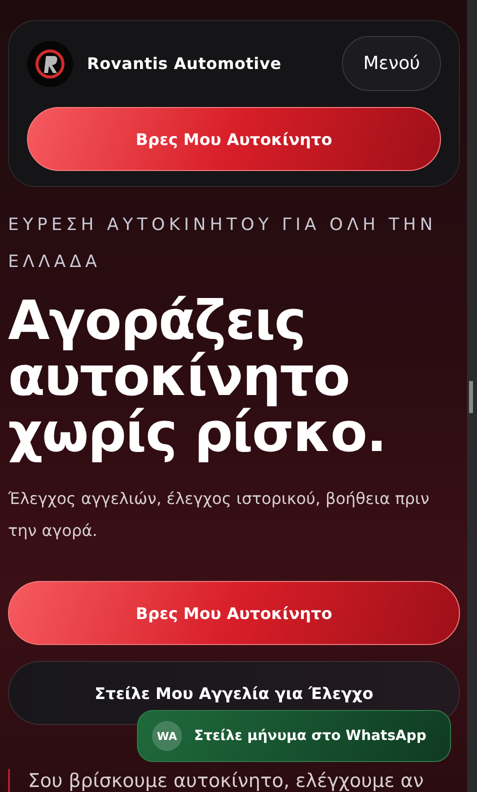 This screenshot has height=792, width=477. I want to click on whatsapp-button: WA Στείλε μήνυμα στο WhatsApp, so click(294, 736).